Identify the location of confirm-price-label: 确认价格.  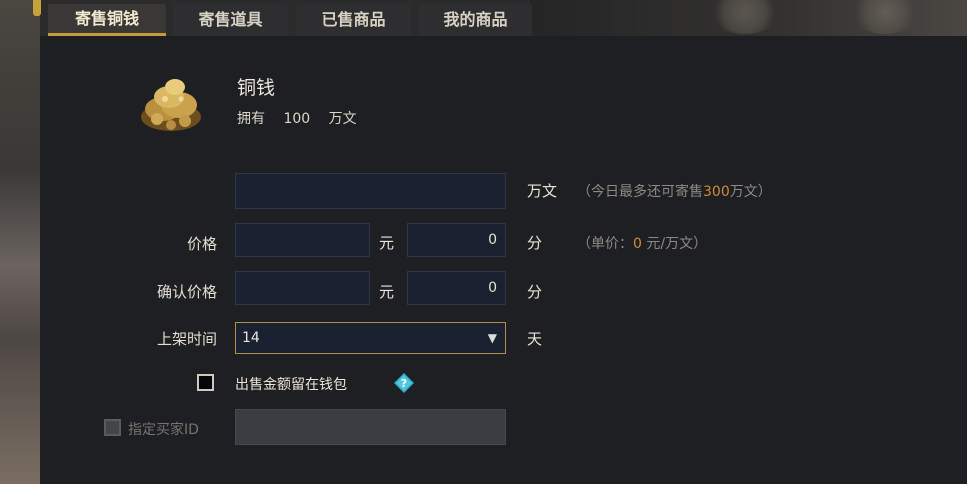
(186, 292).